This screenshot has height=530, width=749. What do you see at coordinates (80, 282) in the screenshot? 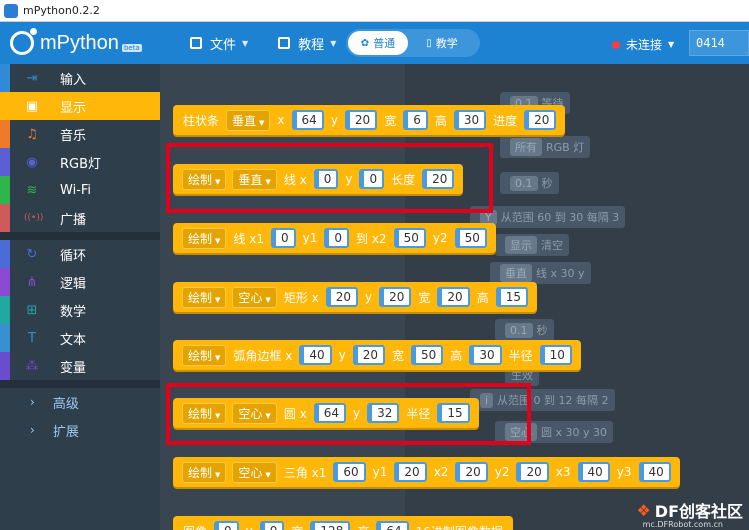
I see `sidebar-item-logic: ⋔ 逻辑` at bounding box center [80, 282].